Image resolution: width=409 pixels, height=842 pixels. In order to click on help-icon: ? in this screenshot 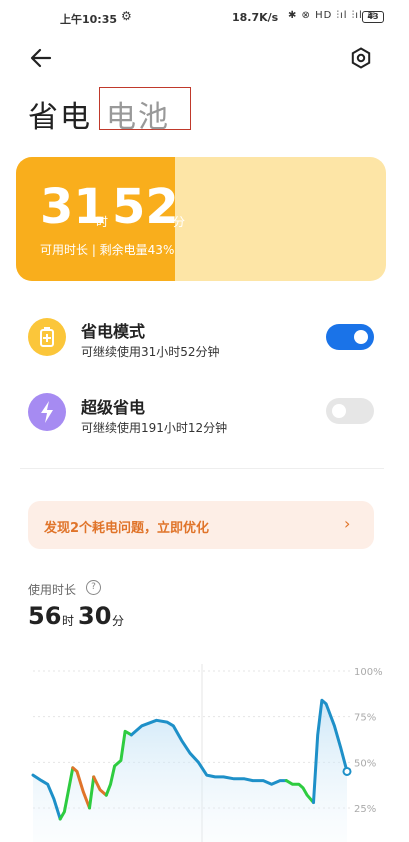, I will do `click(93, 587)`.